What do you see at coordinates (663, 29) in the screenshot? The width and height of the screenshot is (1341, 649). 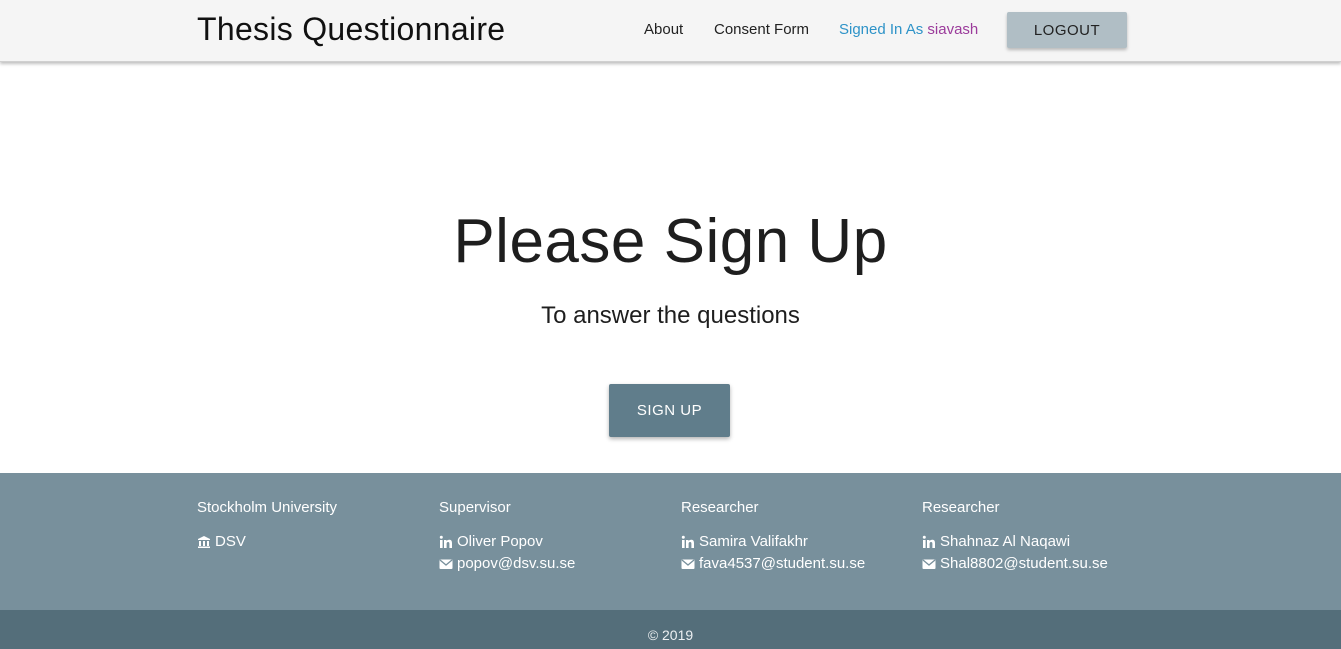 I see `nav-link-about: About` at bounding box center [663, 29].